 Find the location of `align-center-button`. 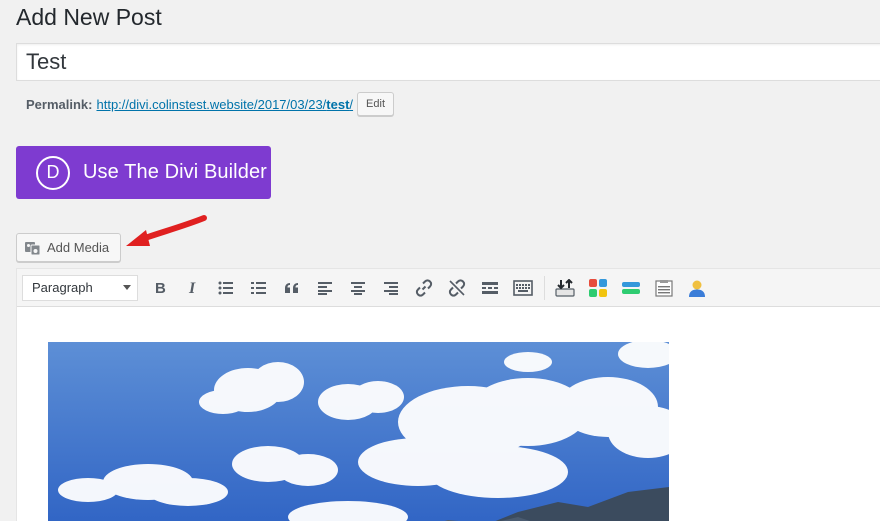

align-center-button is located at coordinates (358, 288).